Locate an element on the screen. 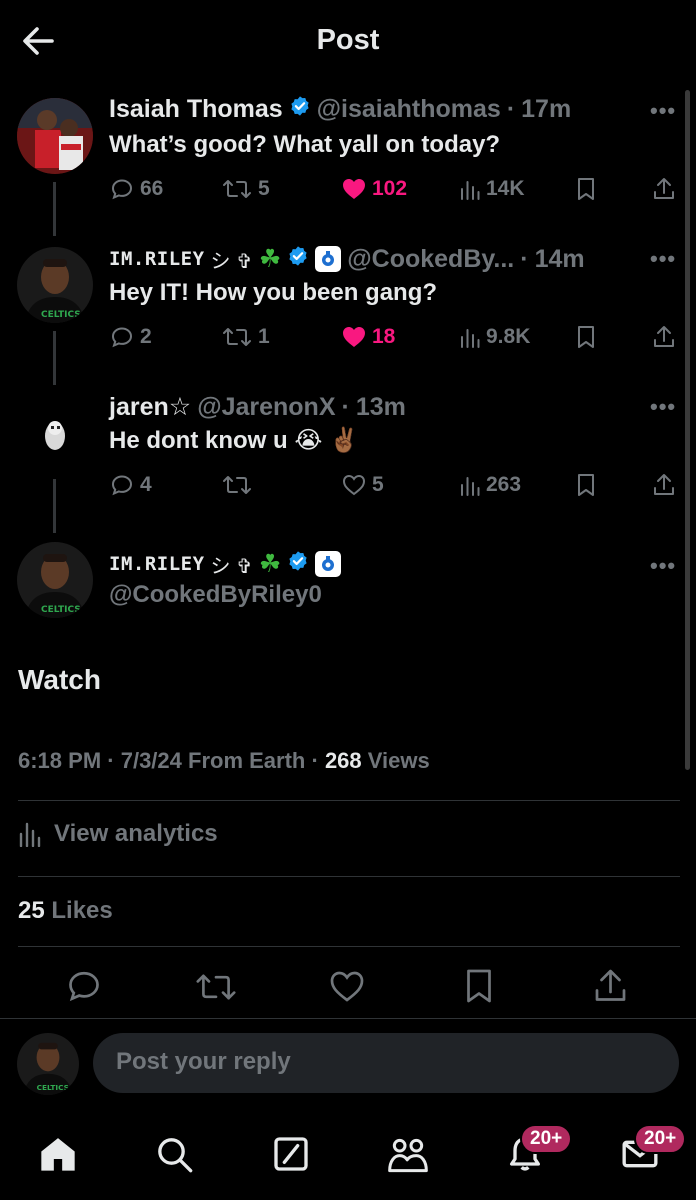  views-count: 268 is located at coordinates (343, 760).